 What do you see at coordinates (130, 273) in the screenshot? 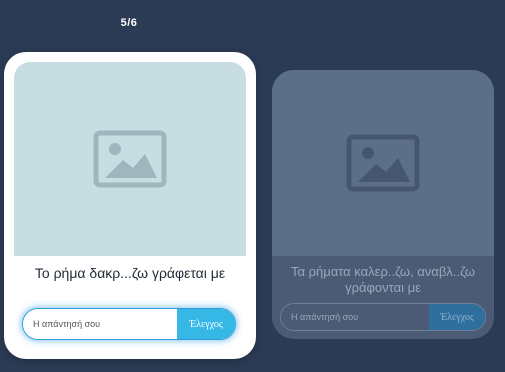
I see `question-text: Το ρήμα δακρ...ζω γράφεται με` at bounding box center [130, 273].